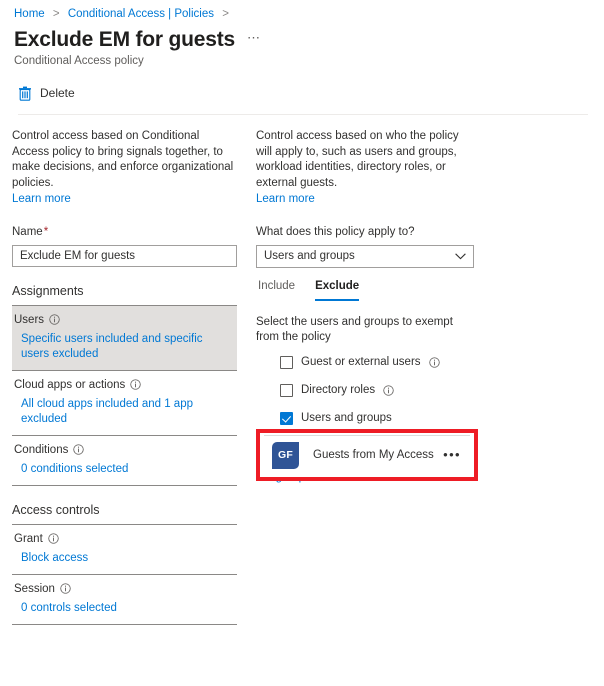  I want to click on policy-applies-to-label: What does this policy apply to?, so click(335, 231).